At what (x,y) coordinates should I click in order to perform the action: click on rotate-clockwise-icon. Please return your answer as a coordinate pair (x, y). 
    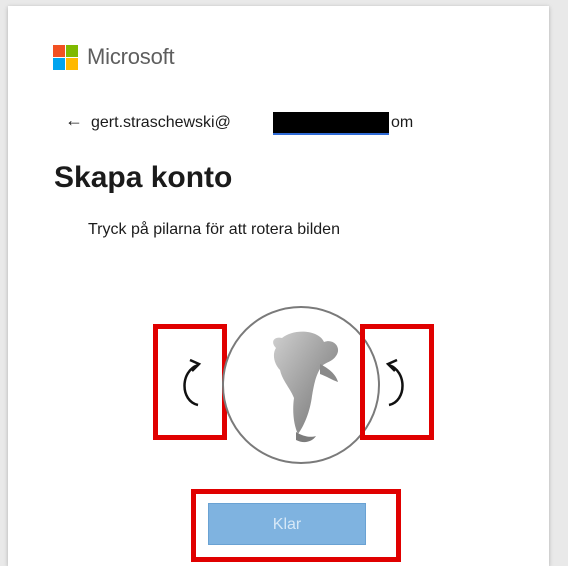
    Looking at the image, I should click on (394, 382).